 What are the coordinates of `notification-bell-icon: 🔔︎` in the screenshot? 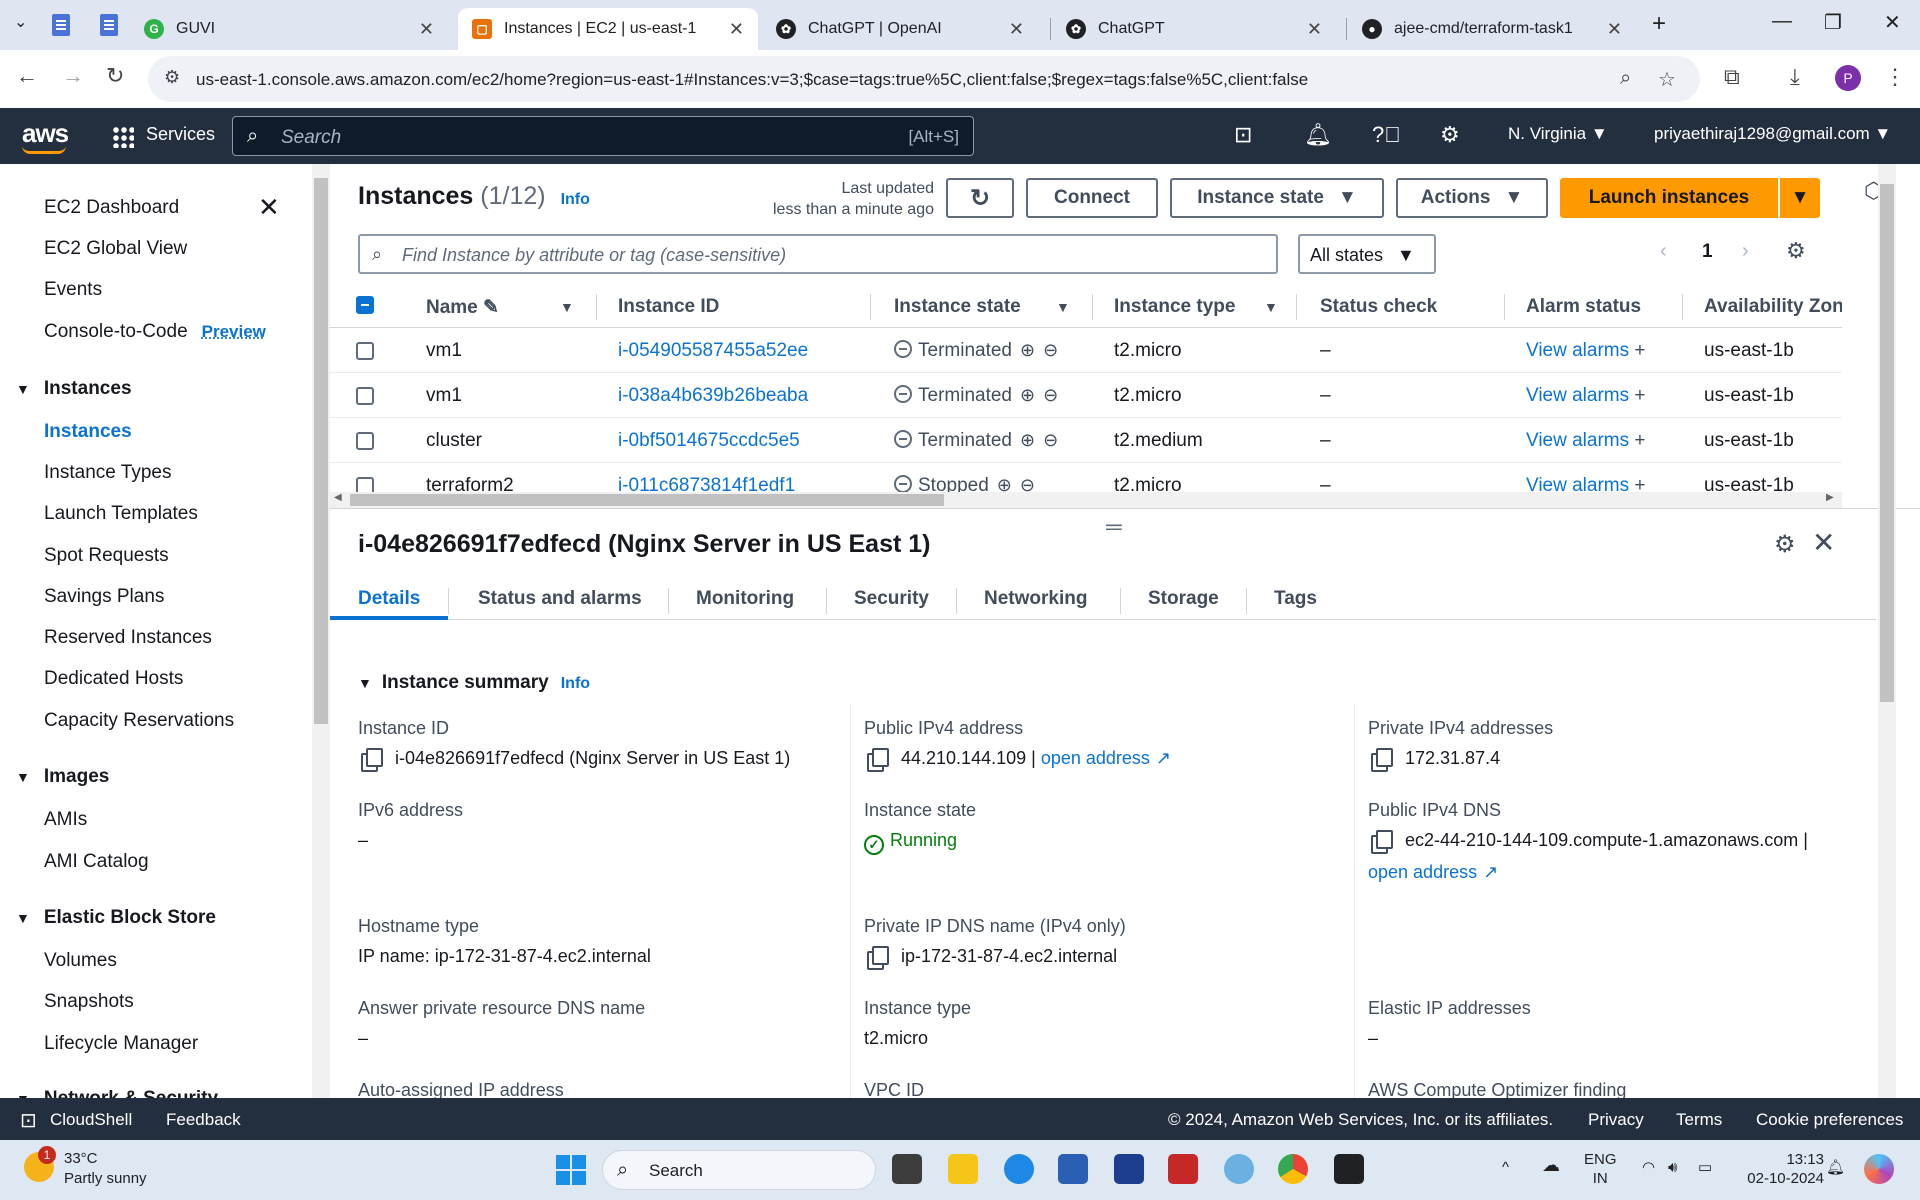 It's located at (1835, 1167).